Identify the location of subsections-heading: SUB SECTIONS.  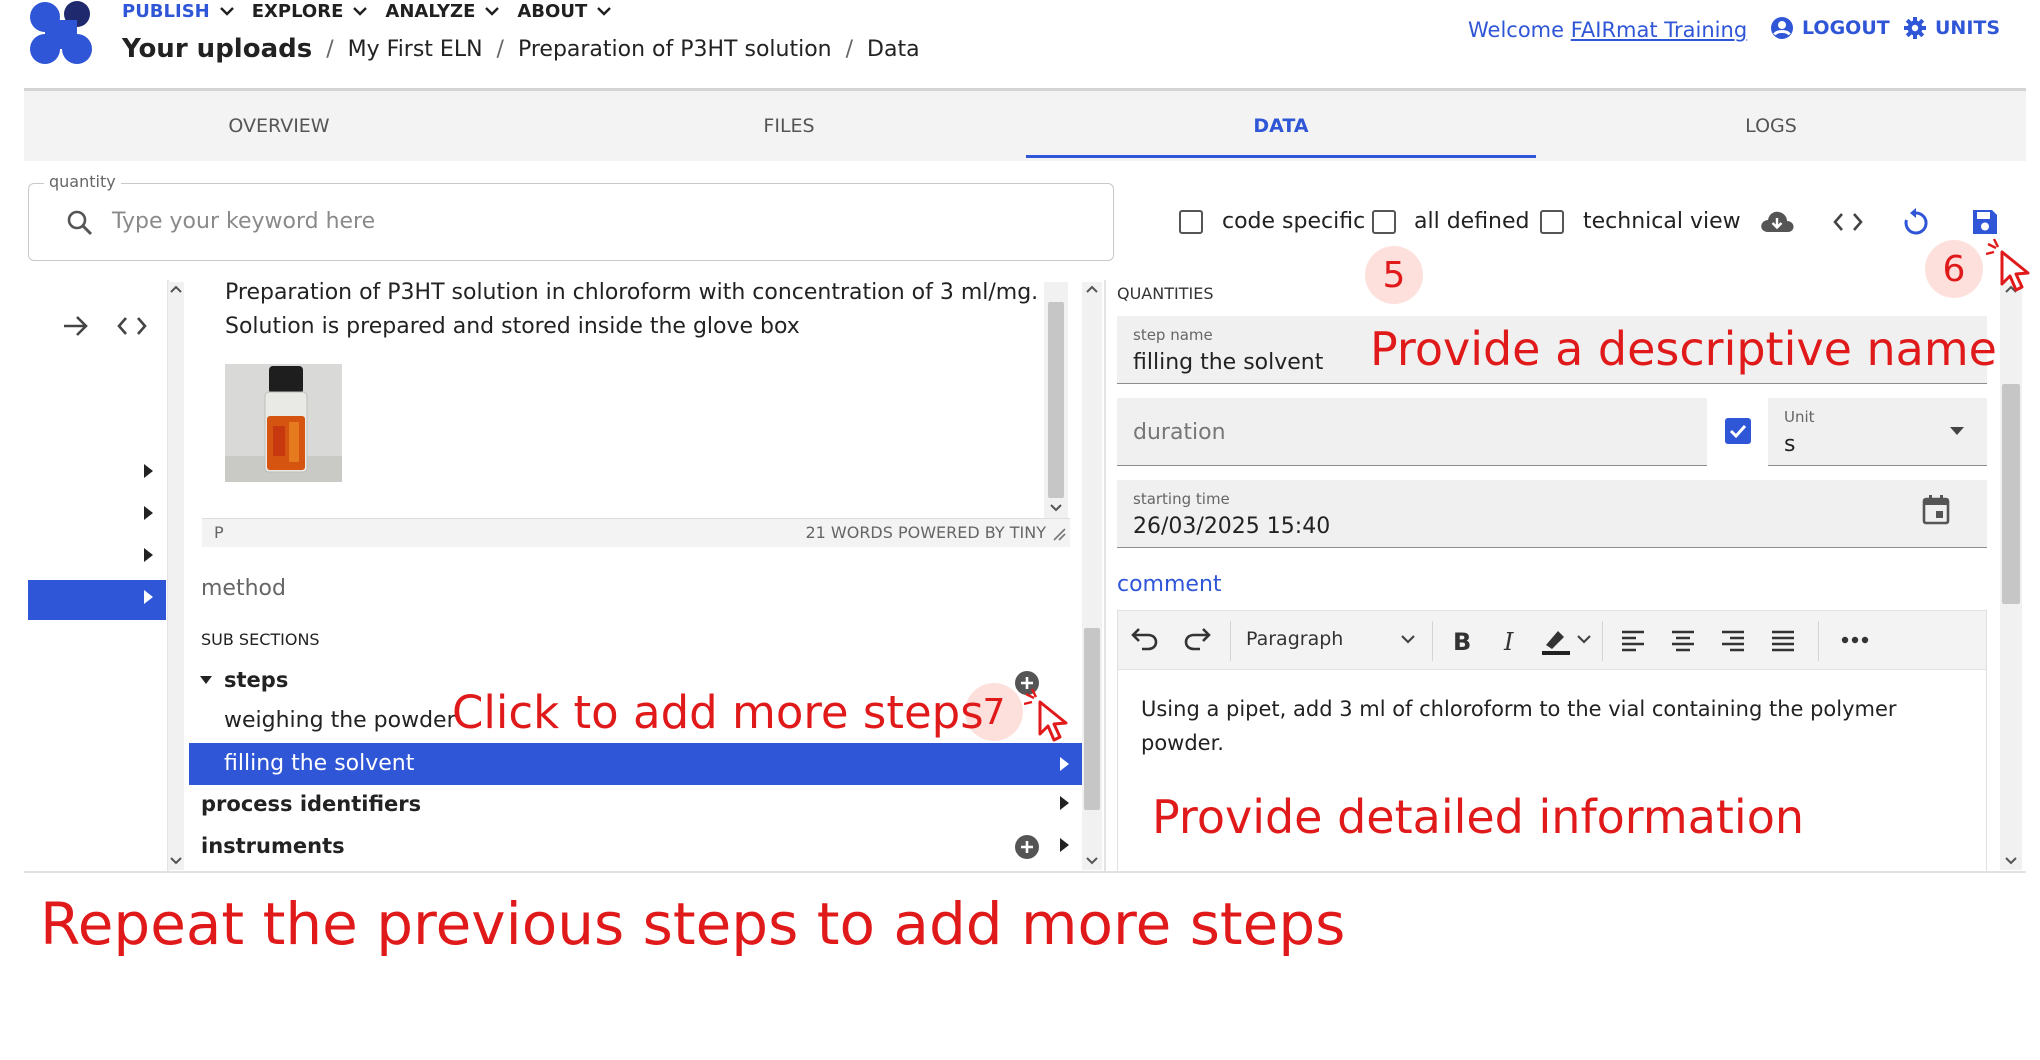
(260, 639).